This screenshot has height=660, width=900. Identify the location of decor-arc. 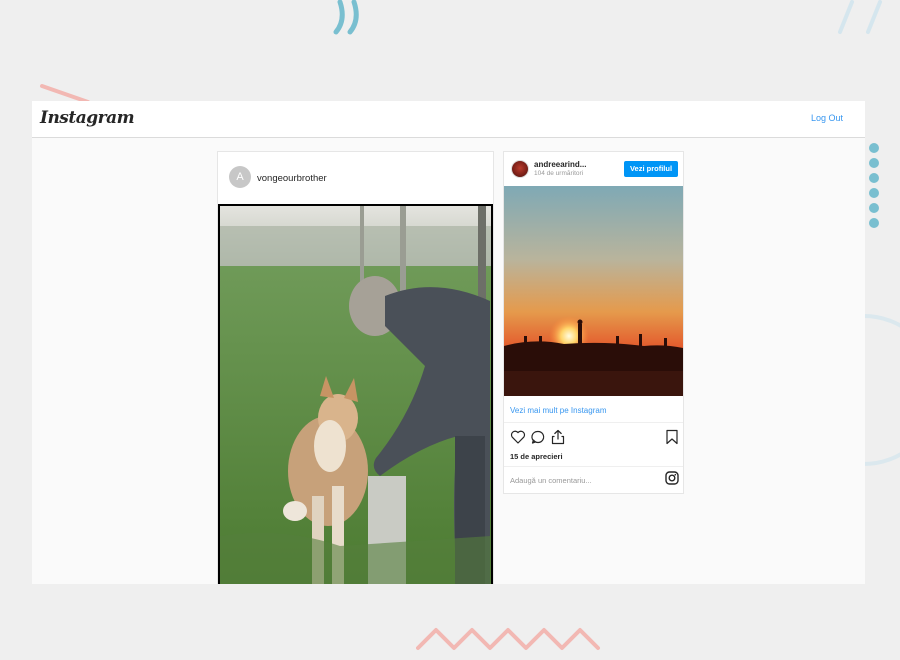
(881, 390).